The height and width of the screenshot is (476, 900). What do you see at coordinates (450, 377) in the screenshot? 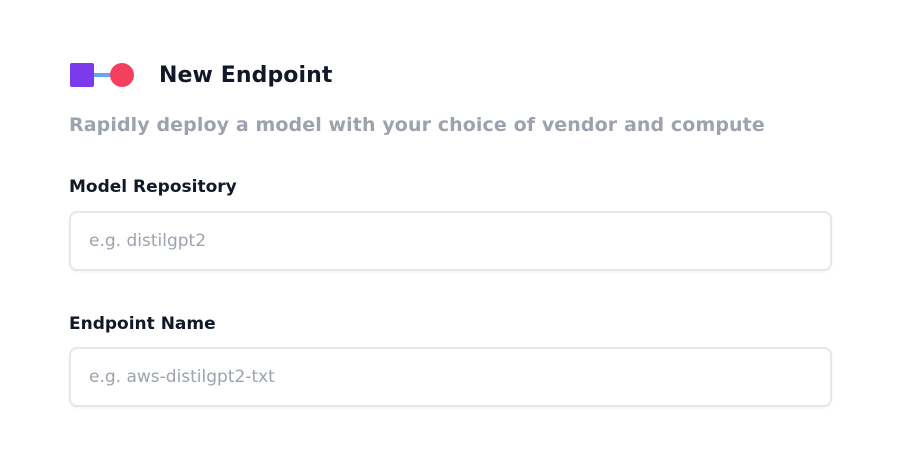
I see `endpoint-name-input` at bounding box center [450, 377].